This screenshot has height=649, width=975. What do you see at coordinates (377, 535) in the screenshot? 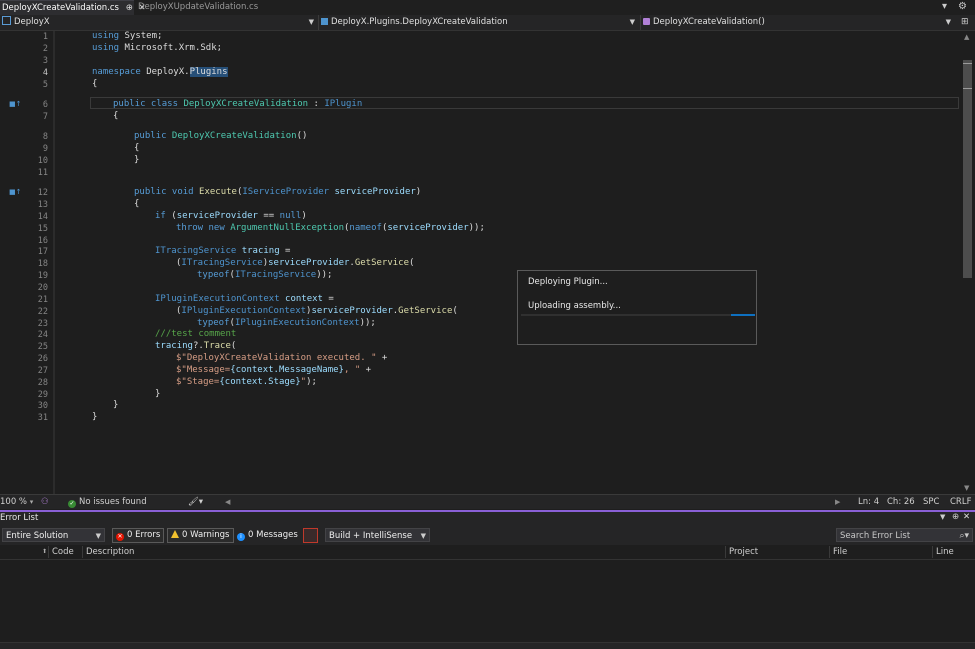
I see `build-filter-dropdown: Build + IntelliSense ▼` at bounding box center [377, 535].